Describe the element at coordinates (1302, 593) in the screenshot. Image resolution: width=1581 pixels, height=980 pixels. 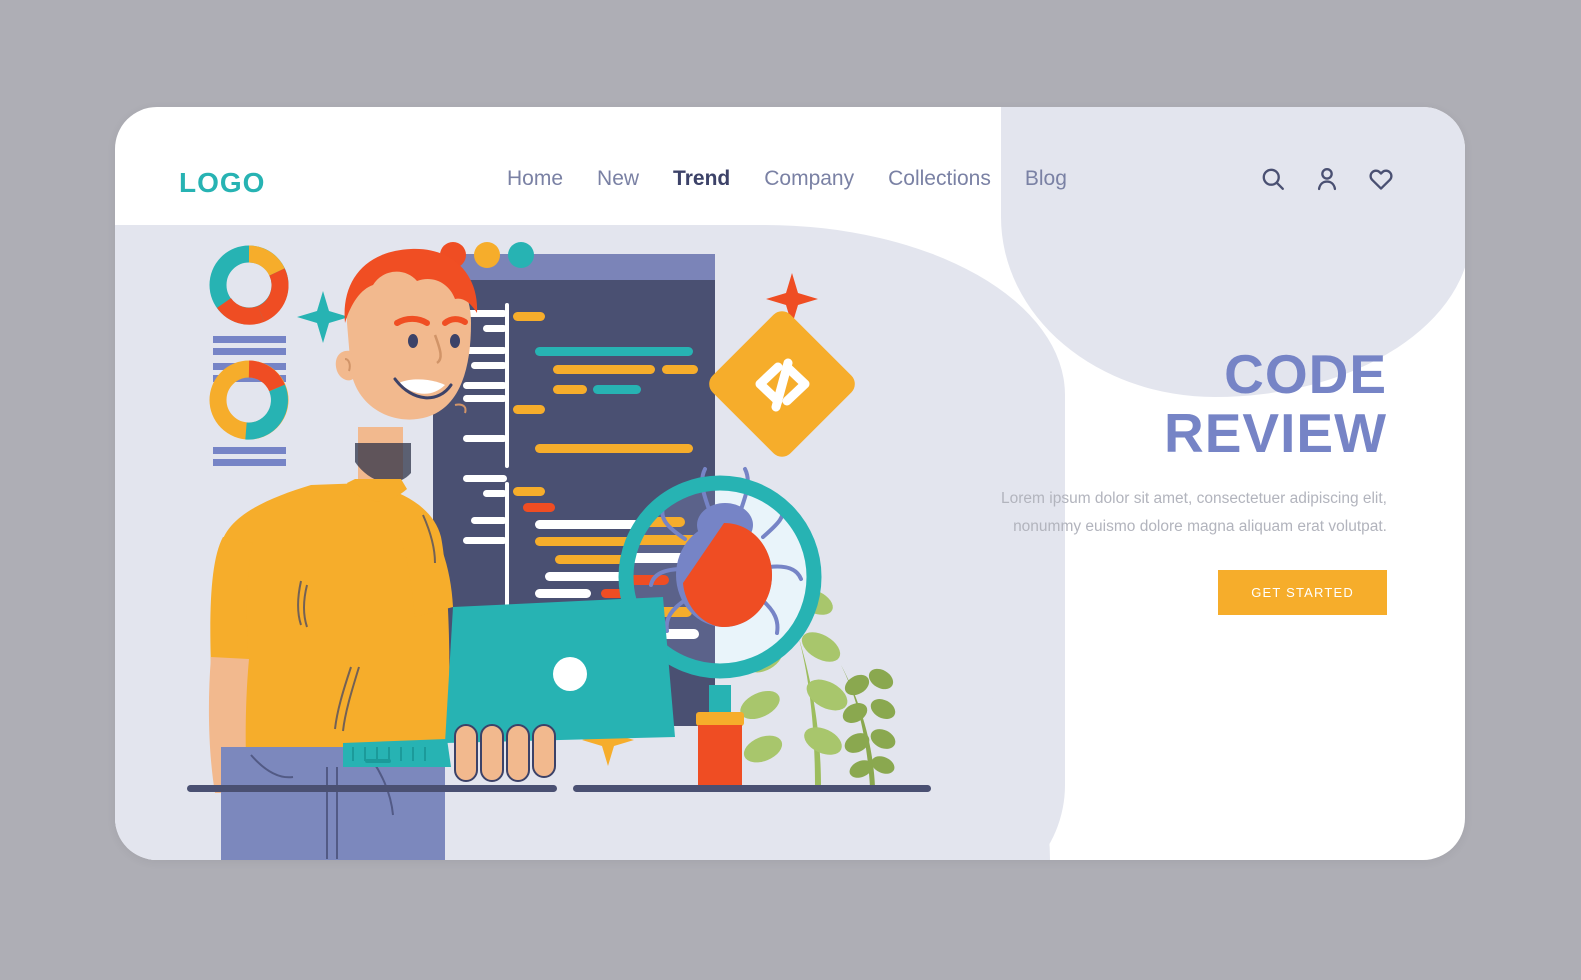
I see `get-started-button: GET STARTED` at that location.